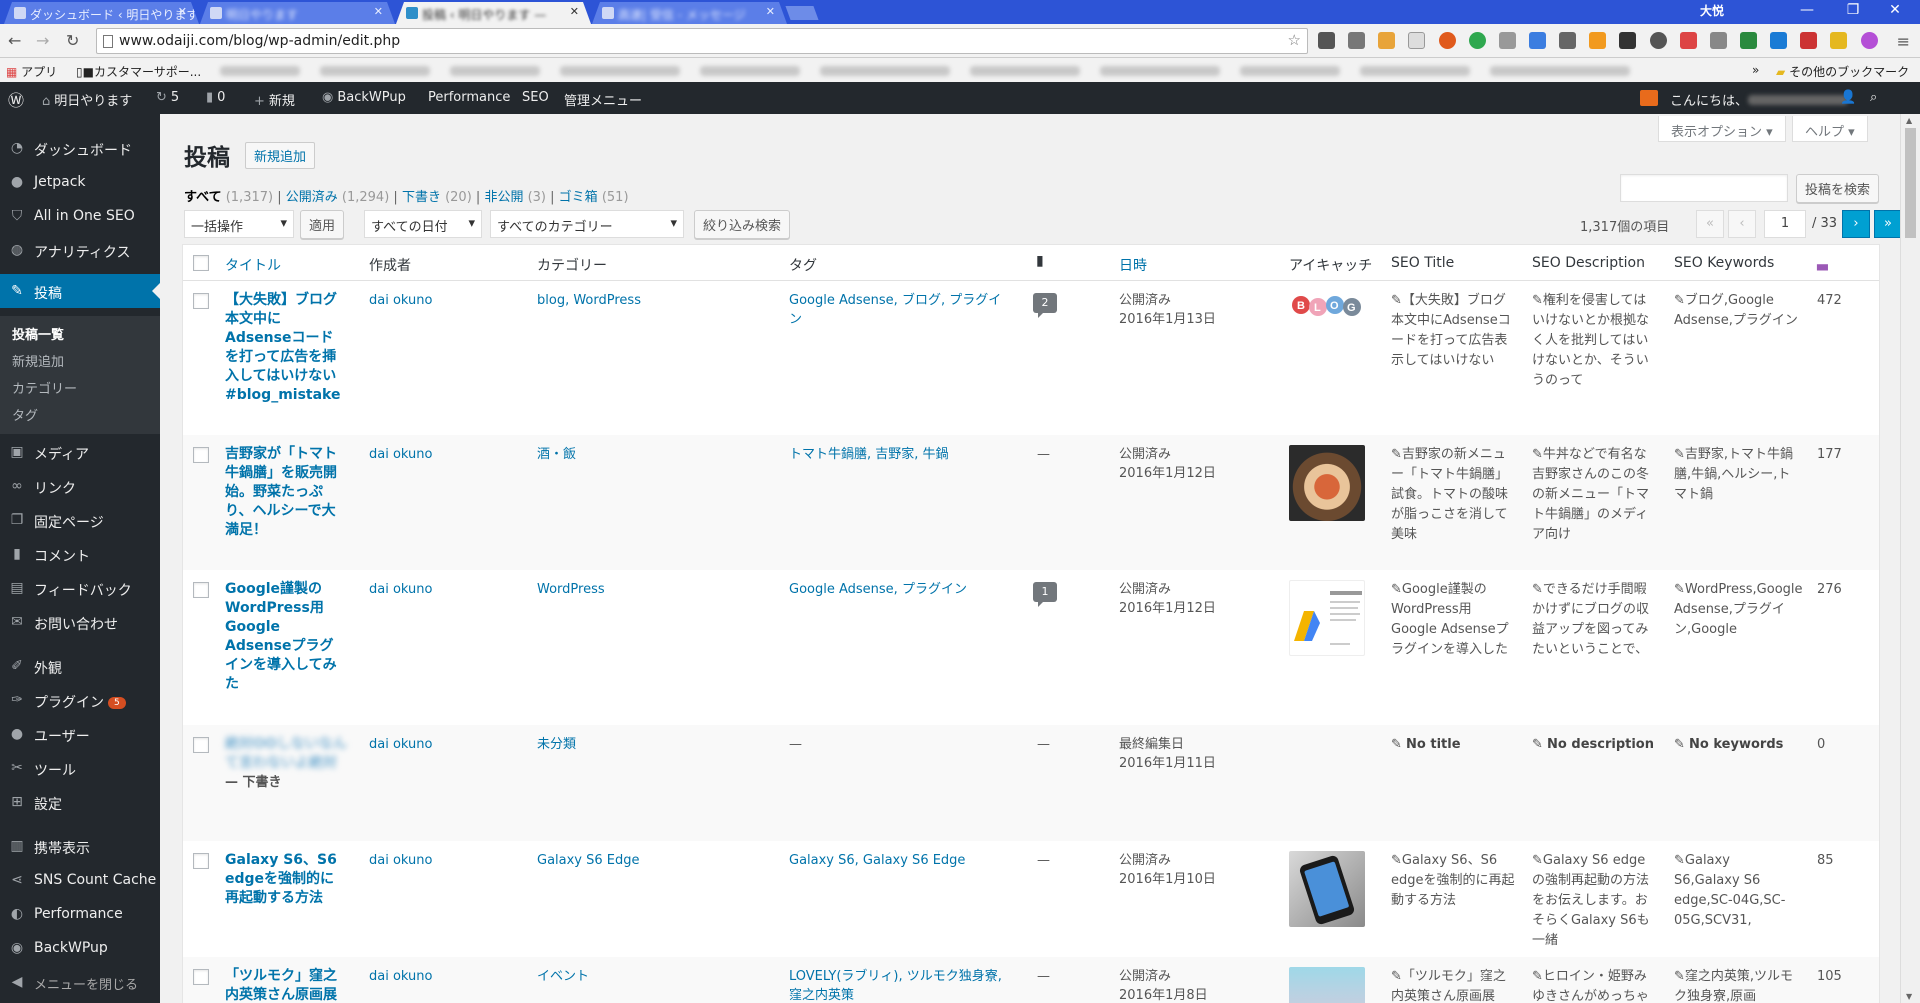 The image size is (1920, 1003). I want to click on sidebar-item-posts: ✎ 投稿, so click(80, 291).